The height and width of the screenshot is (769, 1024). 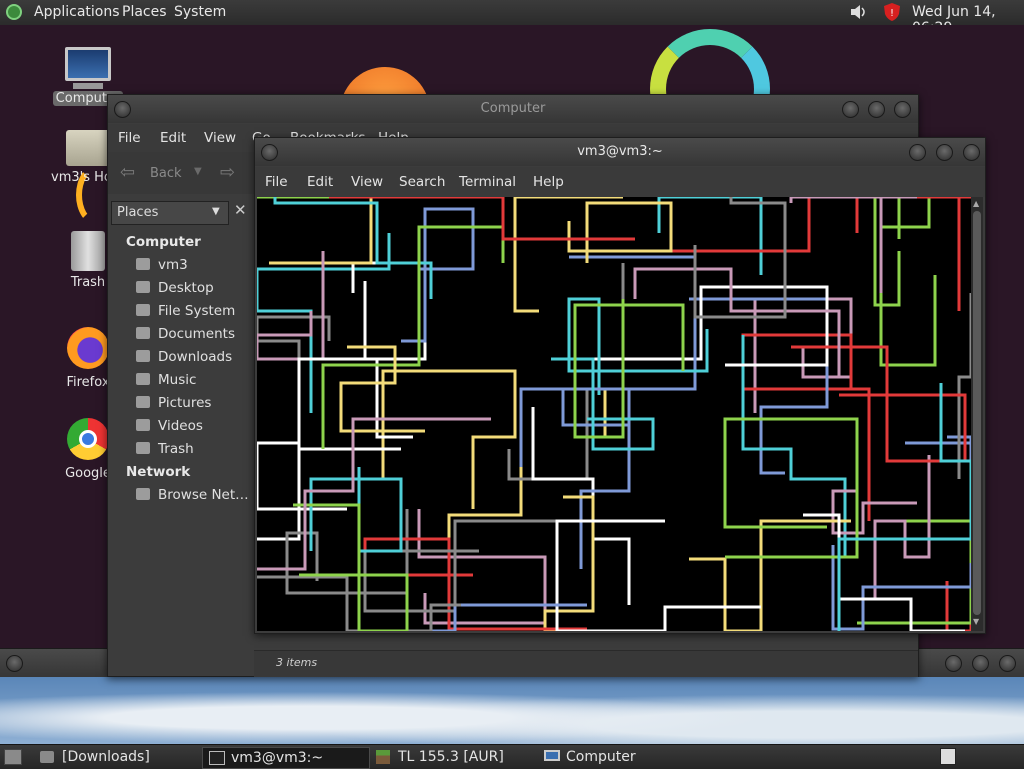 I want to click on file-manager-title: Computer, so click(x=513, y=108).